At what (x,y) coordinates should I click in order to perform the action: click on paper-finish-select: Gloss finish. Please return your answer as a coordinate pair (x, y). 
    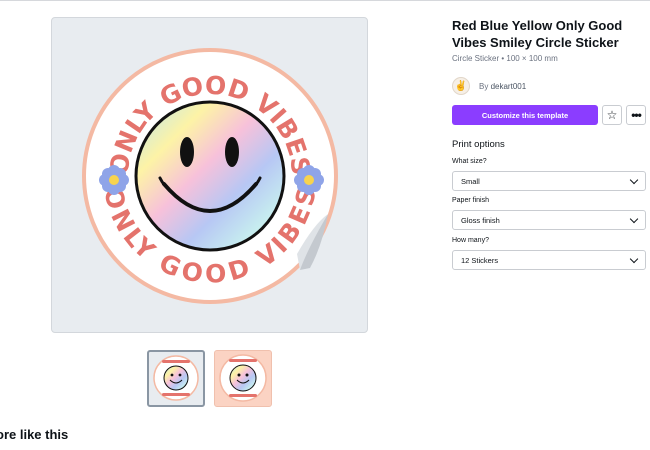
    Looking at the image, I should click on (549, 220).